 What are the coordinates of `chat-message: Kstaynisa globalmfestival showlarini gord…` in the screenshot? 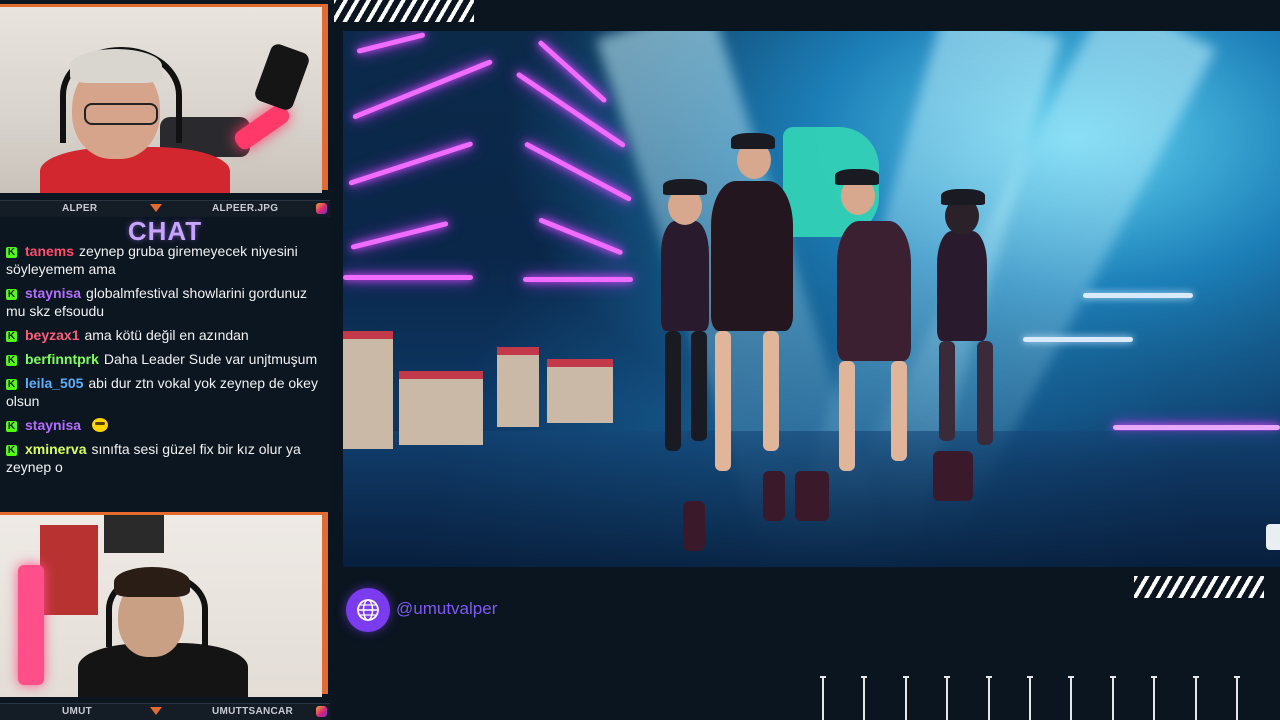 It's located at (165, 302).